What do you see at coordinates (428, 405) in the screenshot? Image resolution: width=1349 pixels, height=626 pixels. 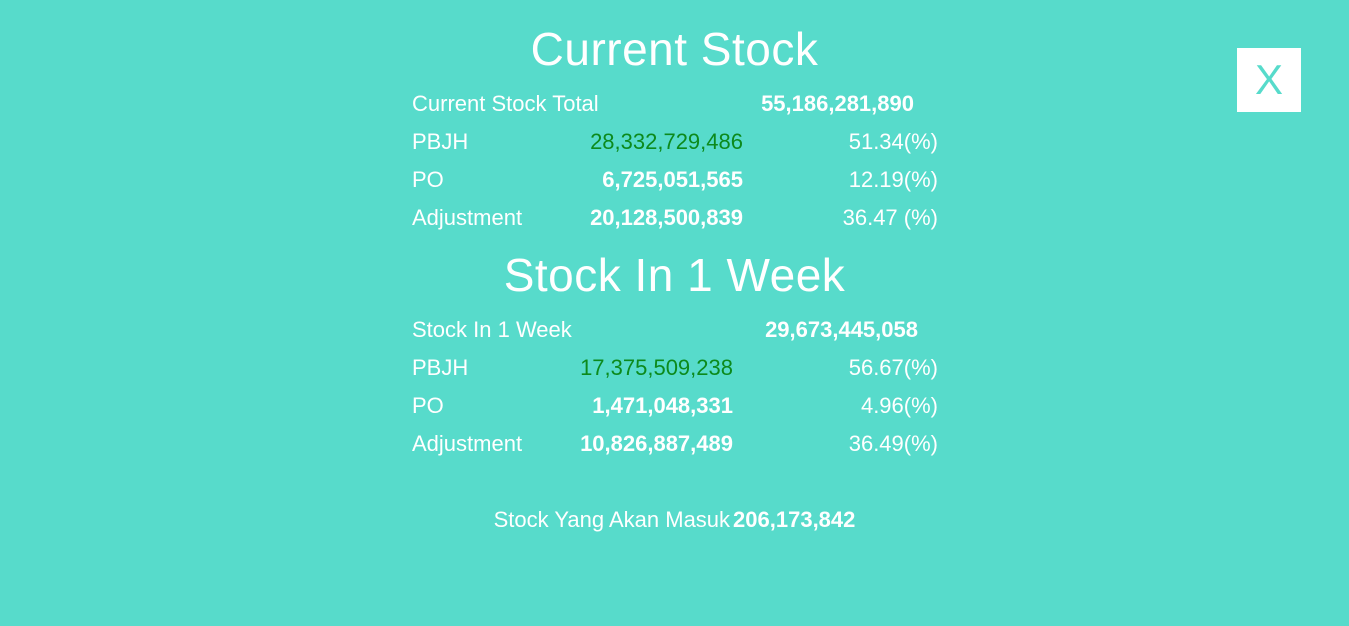 I see `stock-week-po-label: PO` at bounding box center [428, 405].